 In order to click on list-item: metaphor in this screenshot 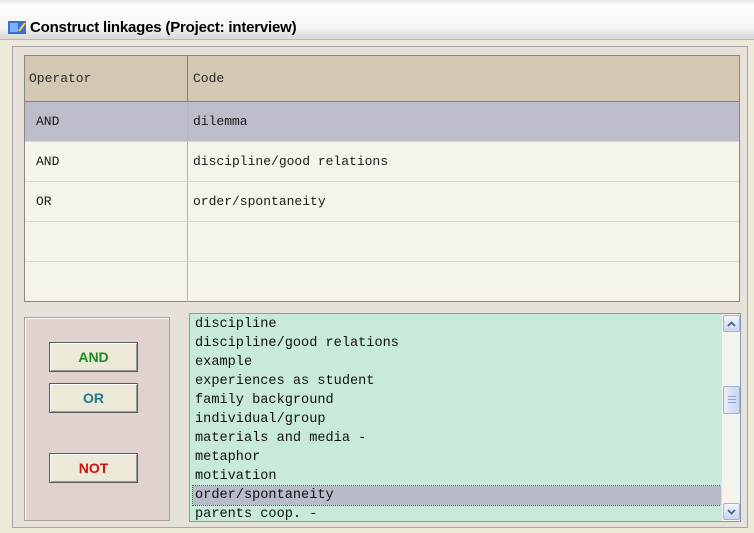, I will do `click(458, 457)`.